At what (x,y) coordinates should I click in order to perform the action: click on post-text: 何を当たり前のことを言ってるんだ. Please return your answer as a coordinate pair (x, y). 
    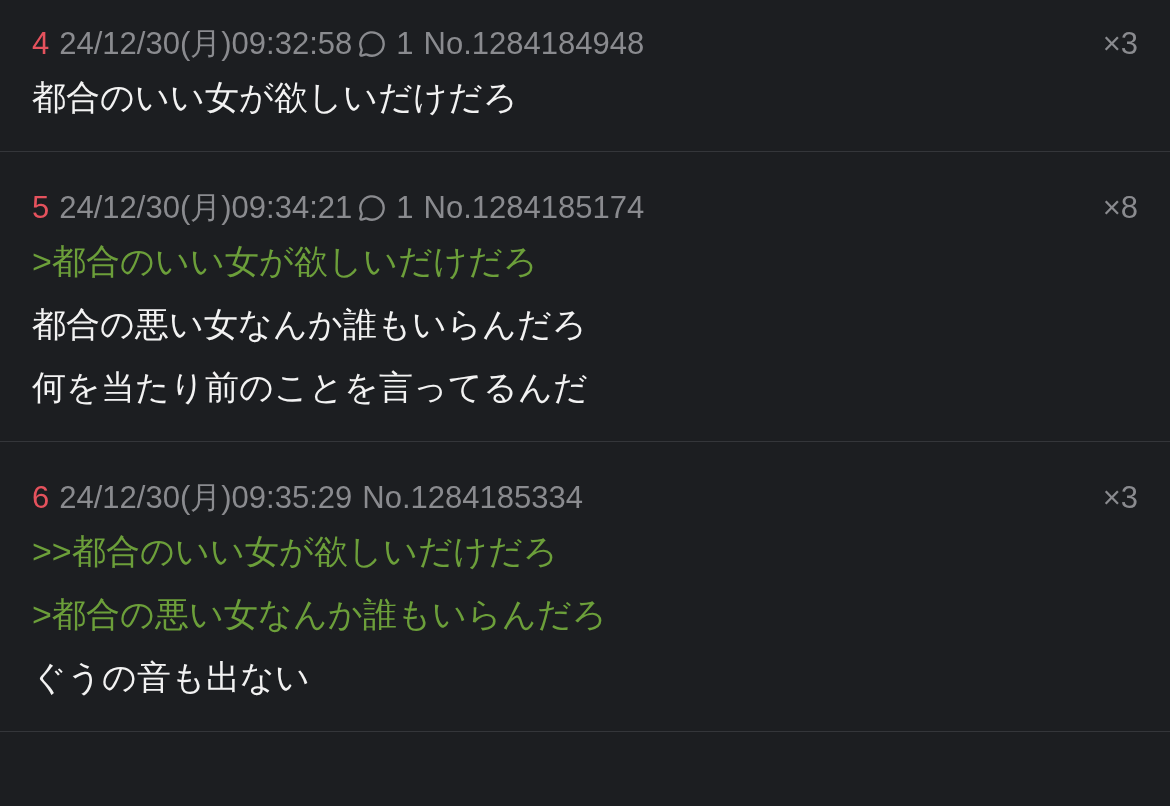
    Looking at the image, I should click on (310, 387).